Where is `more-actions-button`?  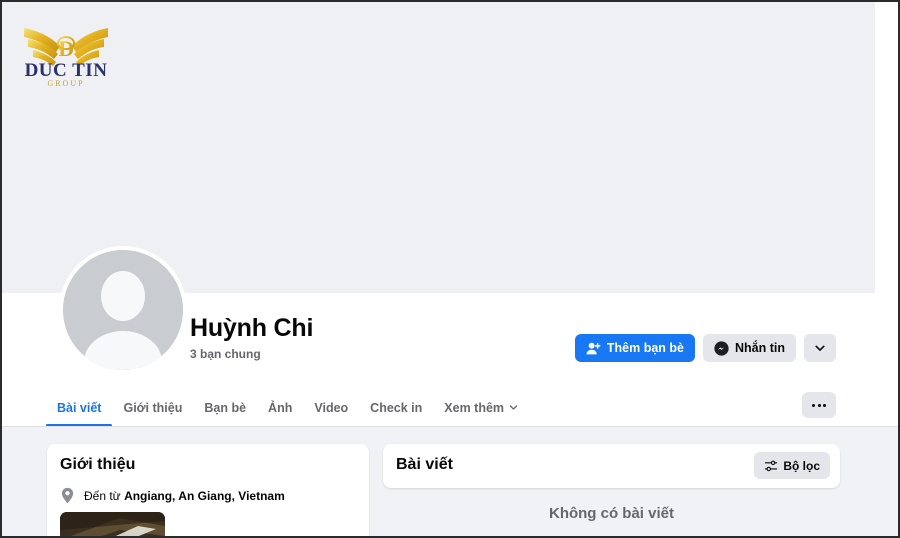
more-actions-button is located at coordinates (820, 348).